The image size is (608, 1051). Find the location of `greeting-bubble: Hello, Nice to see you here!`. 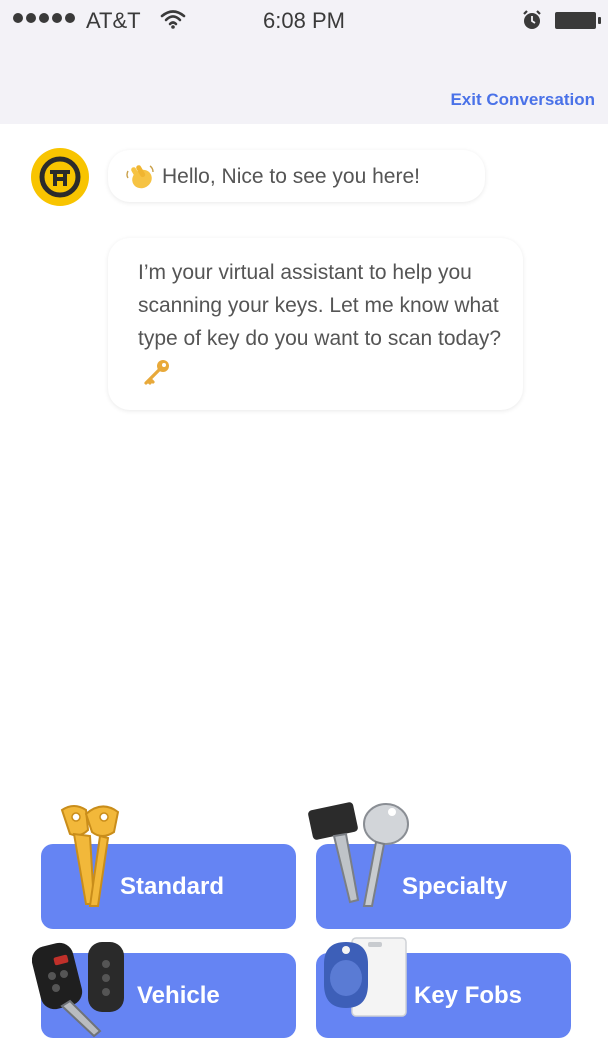

greeting-bubble: Hello, Nice to see you here! is located at coordinates (296, 176).